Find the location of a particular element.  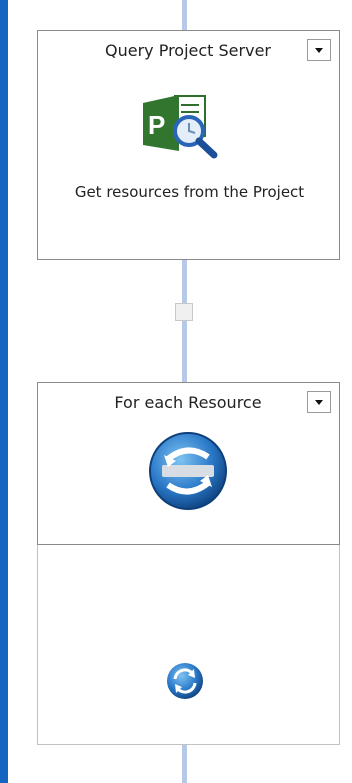

action-title: Query Project Server is located at coordinates (187, 50).